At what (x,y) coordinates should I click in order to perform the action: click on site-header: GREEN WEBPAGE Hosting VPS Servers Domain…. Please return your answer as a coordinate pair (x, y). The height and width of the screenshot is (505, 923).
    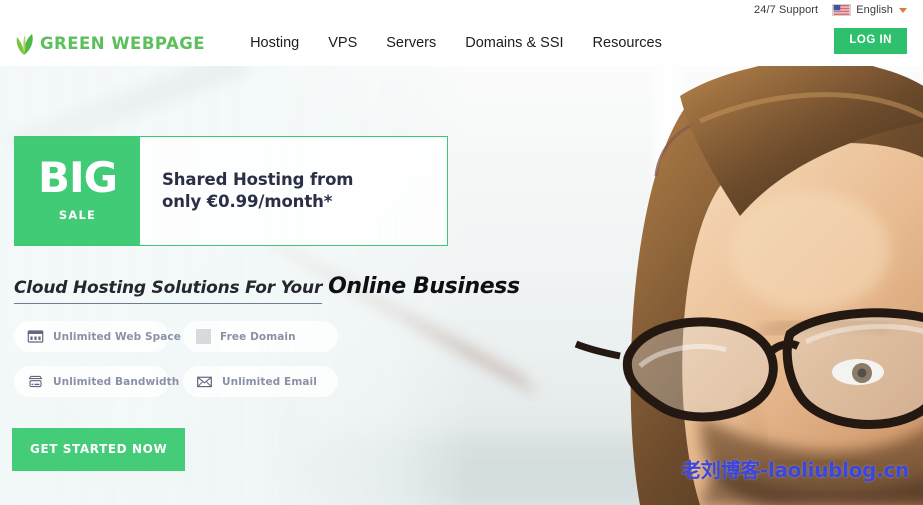
    Looking at the image, I should click on (461, 43).